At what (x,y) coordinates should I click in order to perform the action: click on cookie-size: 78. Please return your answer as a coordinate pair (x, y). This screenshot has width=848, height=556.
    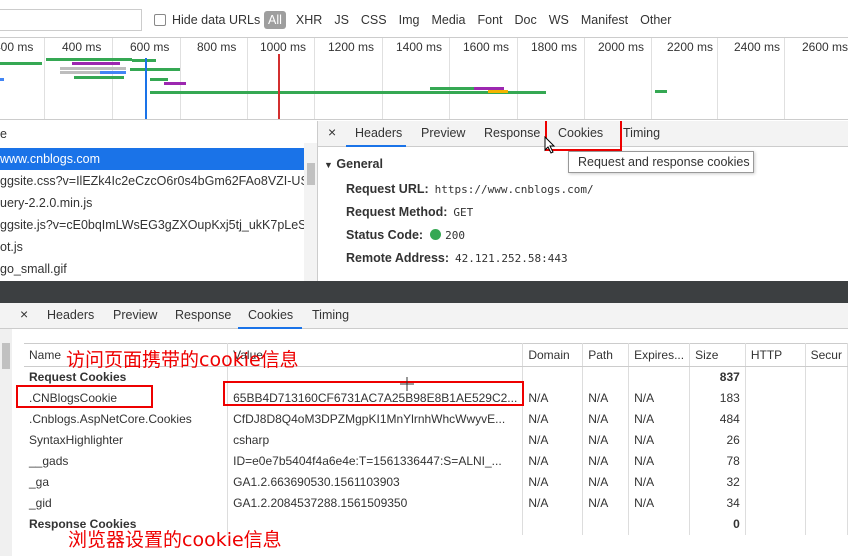
    Looking at the image, I should click on (717, 461).